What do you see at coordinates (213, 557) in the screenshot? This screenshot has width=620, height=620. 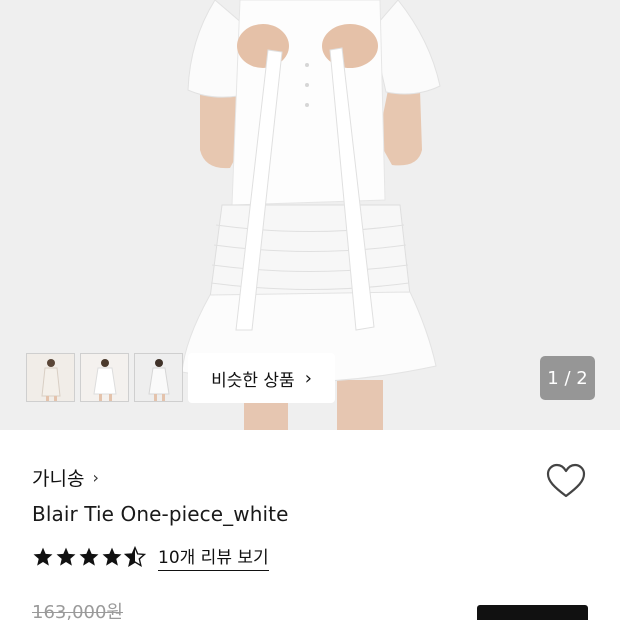 I see `reviews-link: 10개 리뷰 보기` at bounding box center [213, 557].